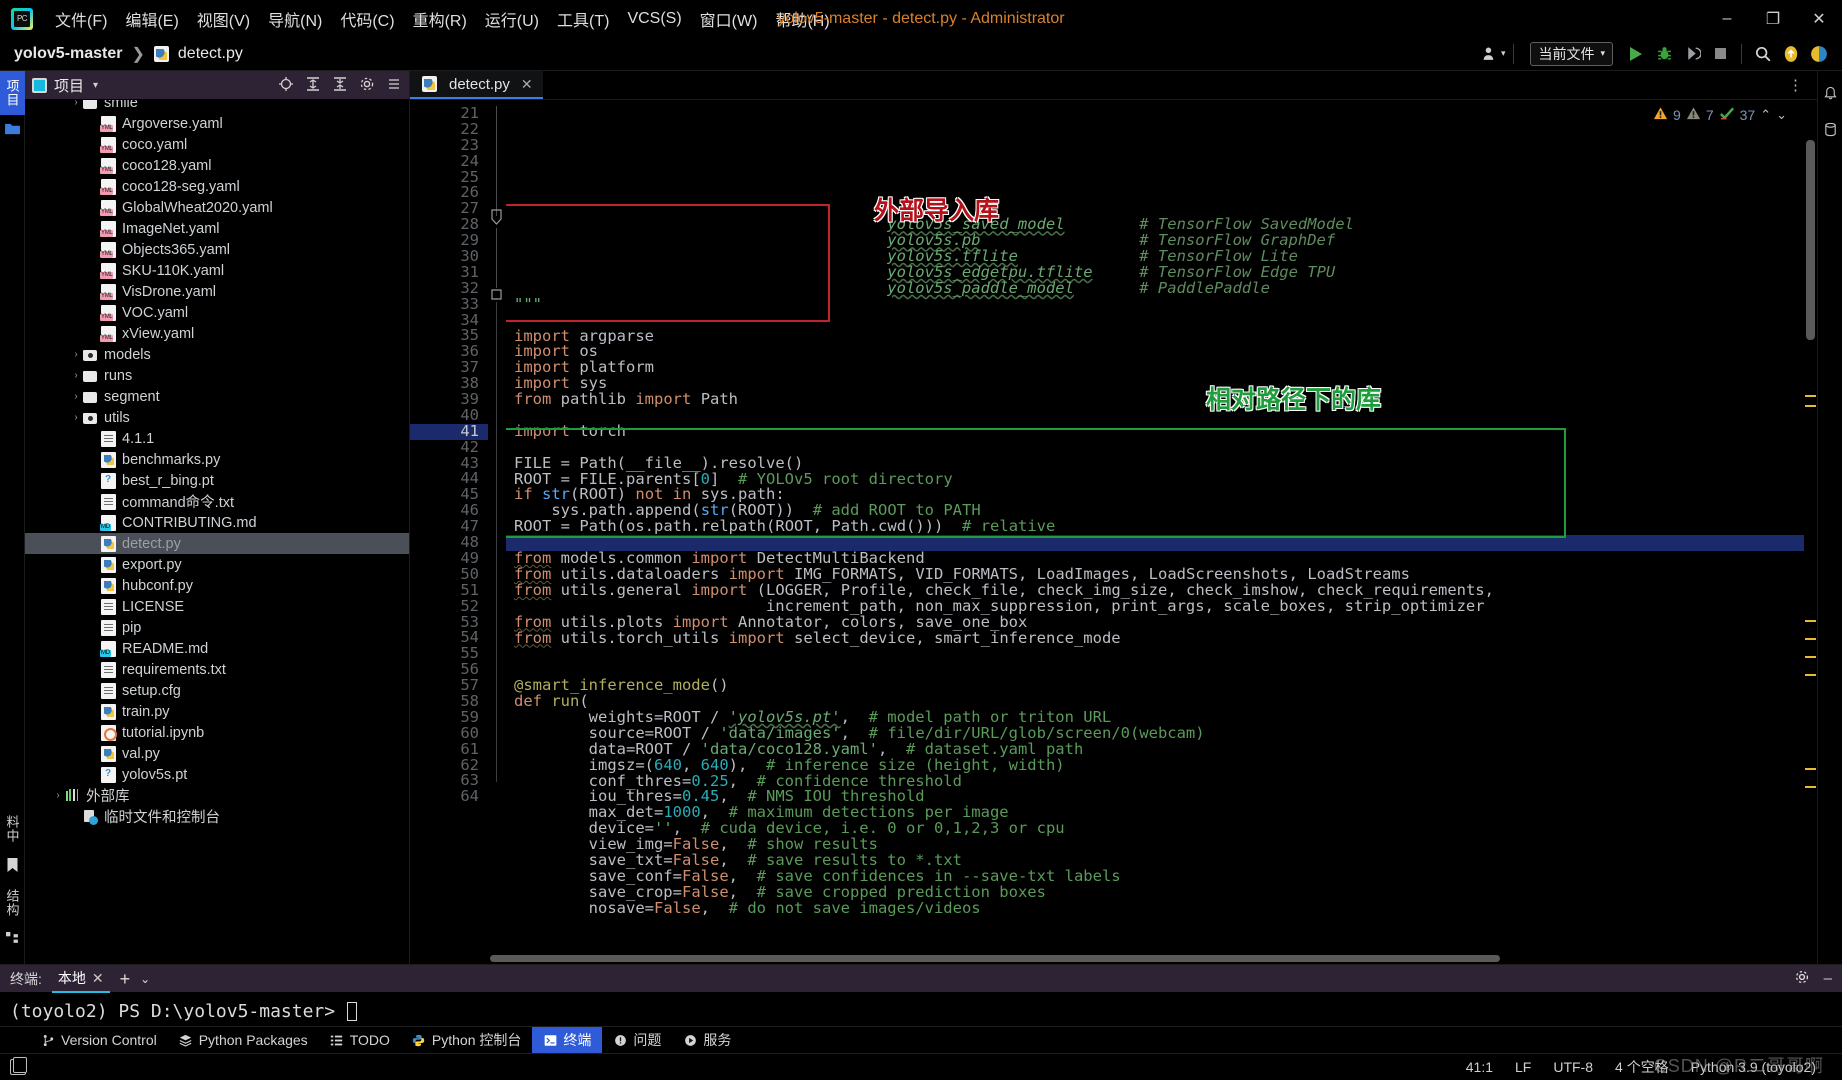 This screenshot has height=1080, width=1842. What do you see at coordinates (1765, 115) in the screenshot?
I see `chevron-up-icon: ⌃` at bounding box center [1765, 115].